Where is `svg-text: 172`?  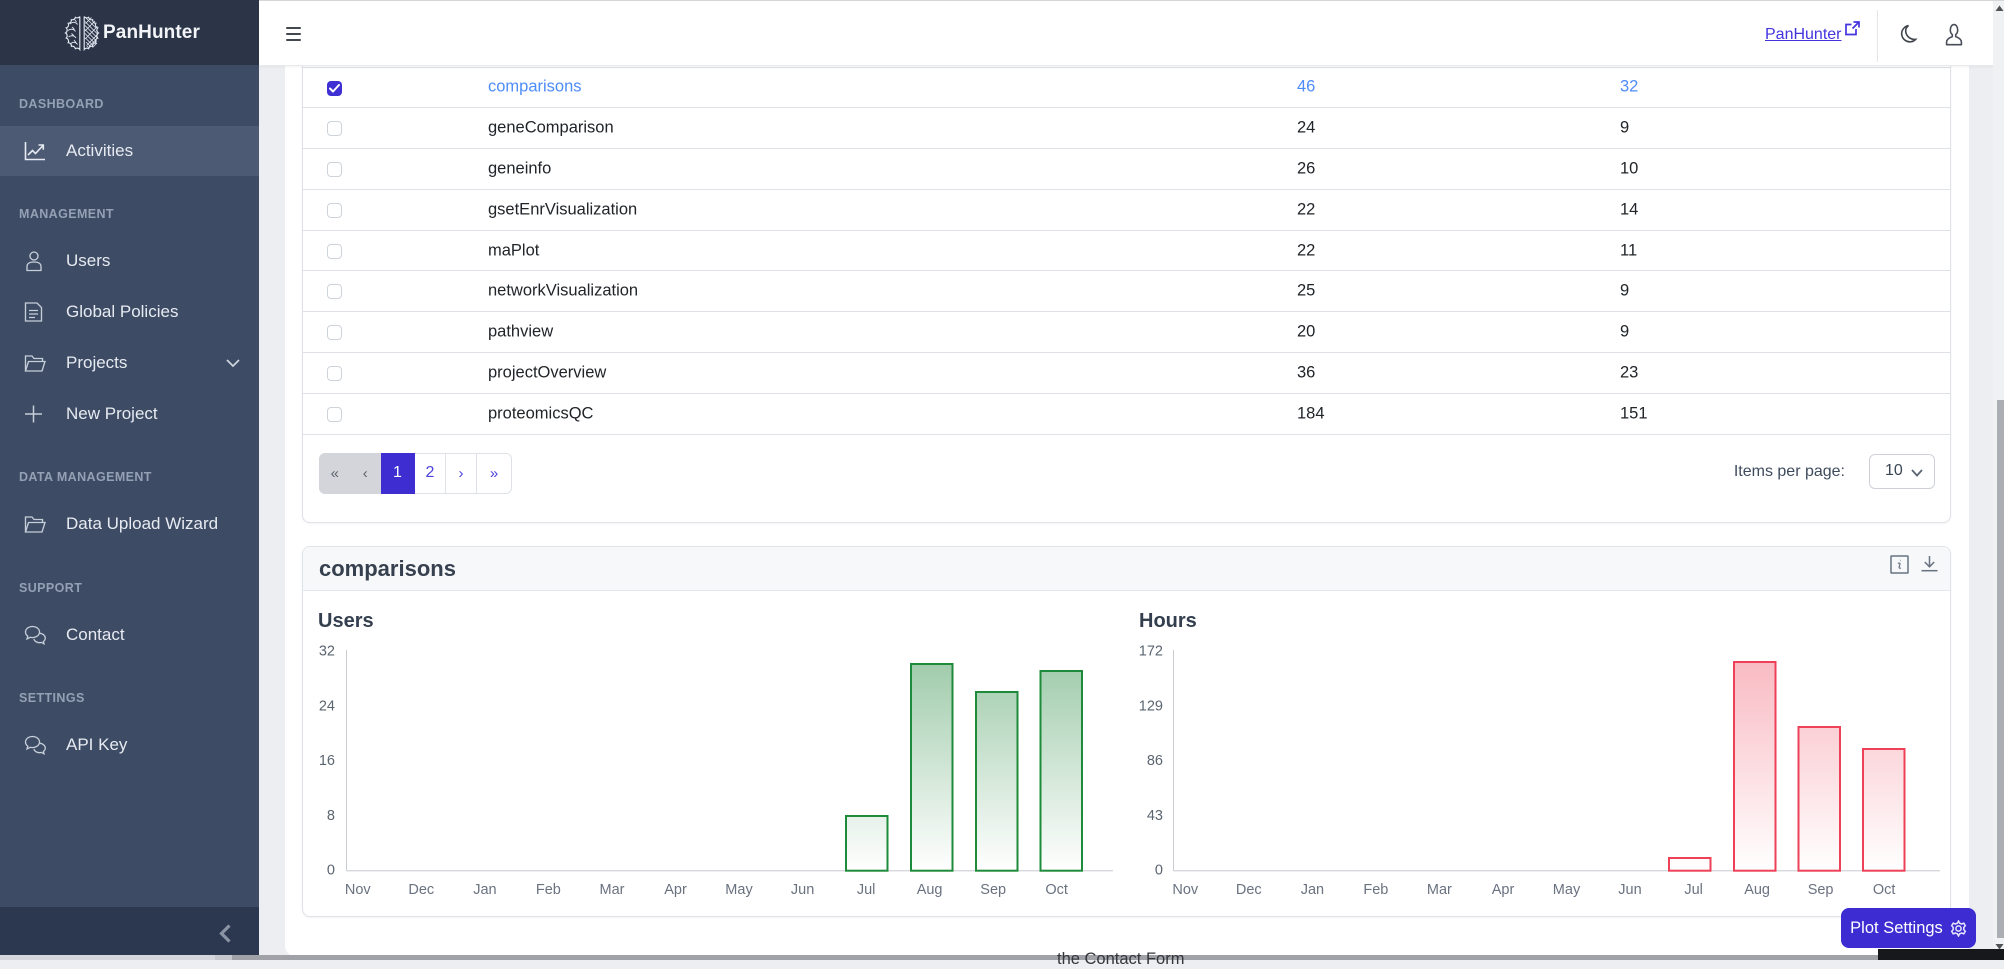
svg-text: 172 is located at coordinates (1151, 652).